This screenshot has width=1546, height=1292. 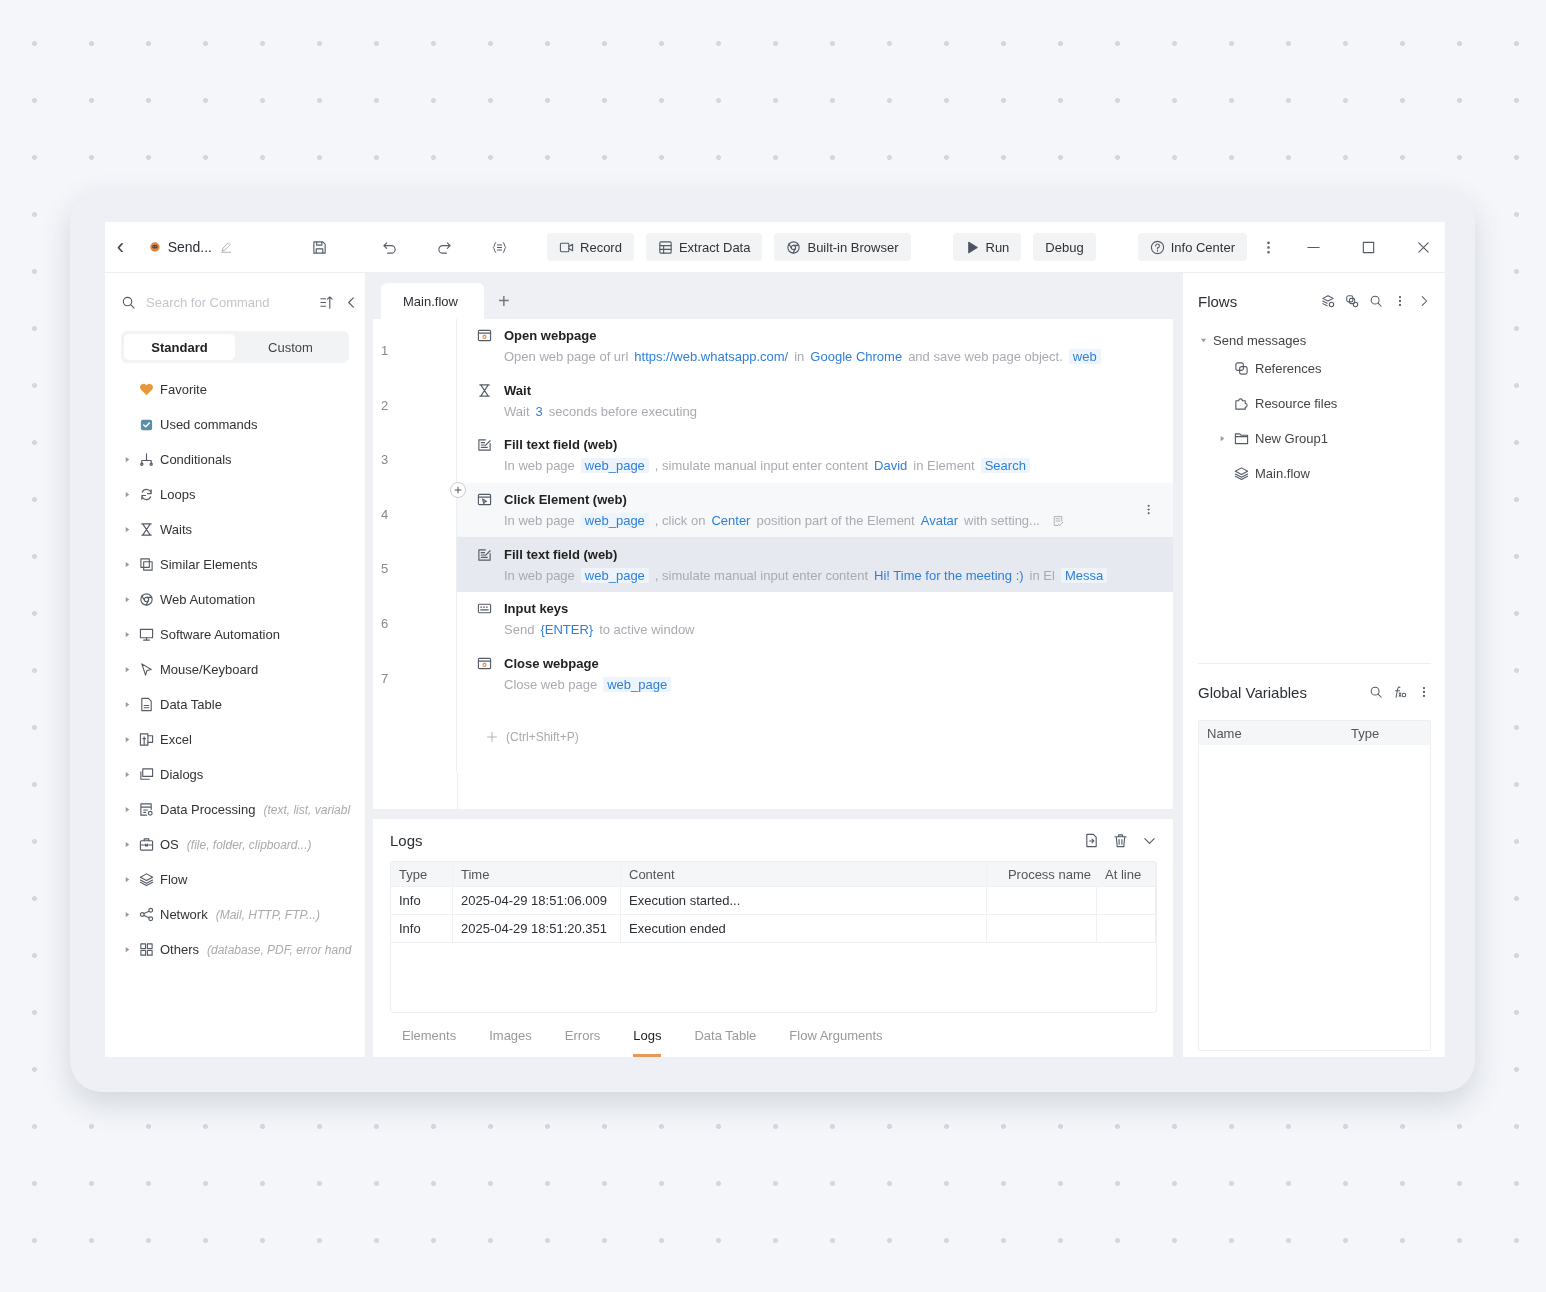 What do you see at coordinates (1064, 247) in the screenshot?
I see `debug-button: Debug` at bounding box center [1064, 247].